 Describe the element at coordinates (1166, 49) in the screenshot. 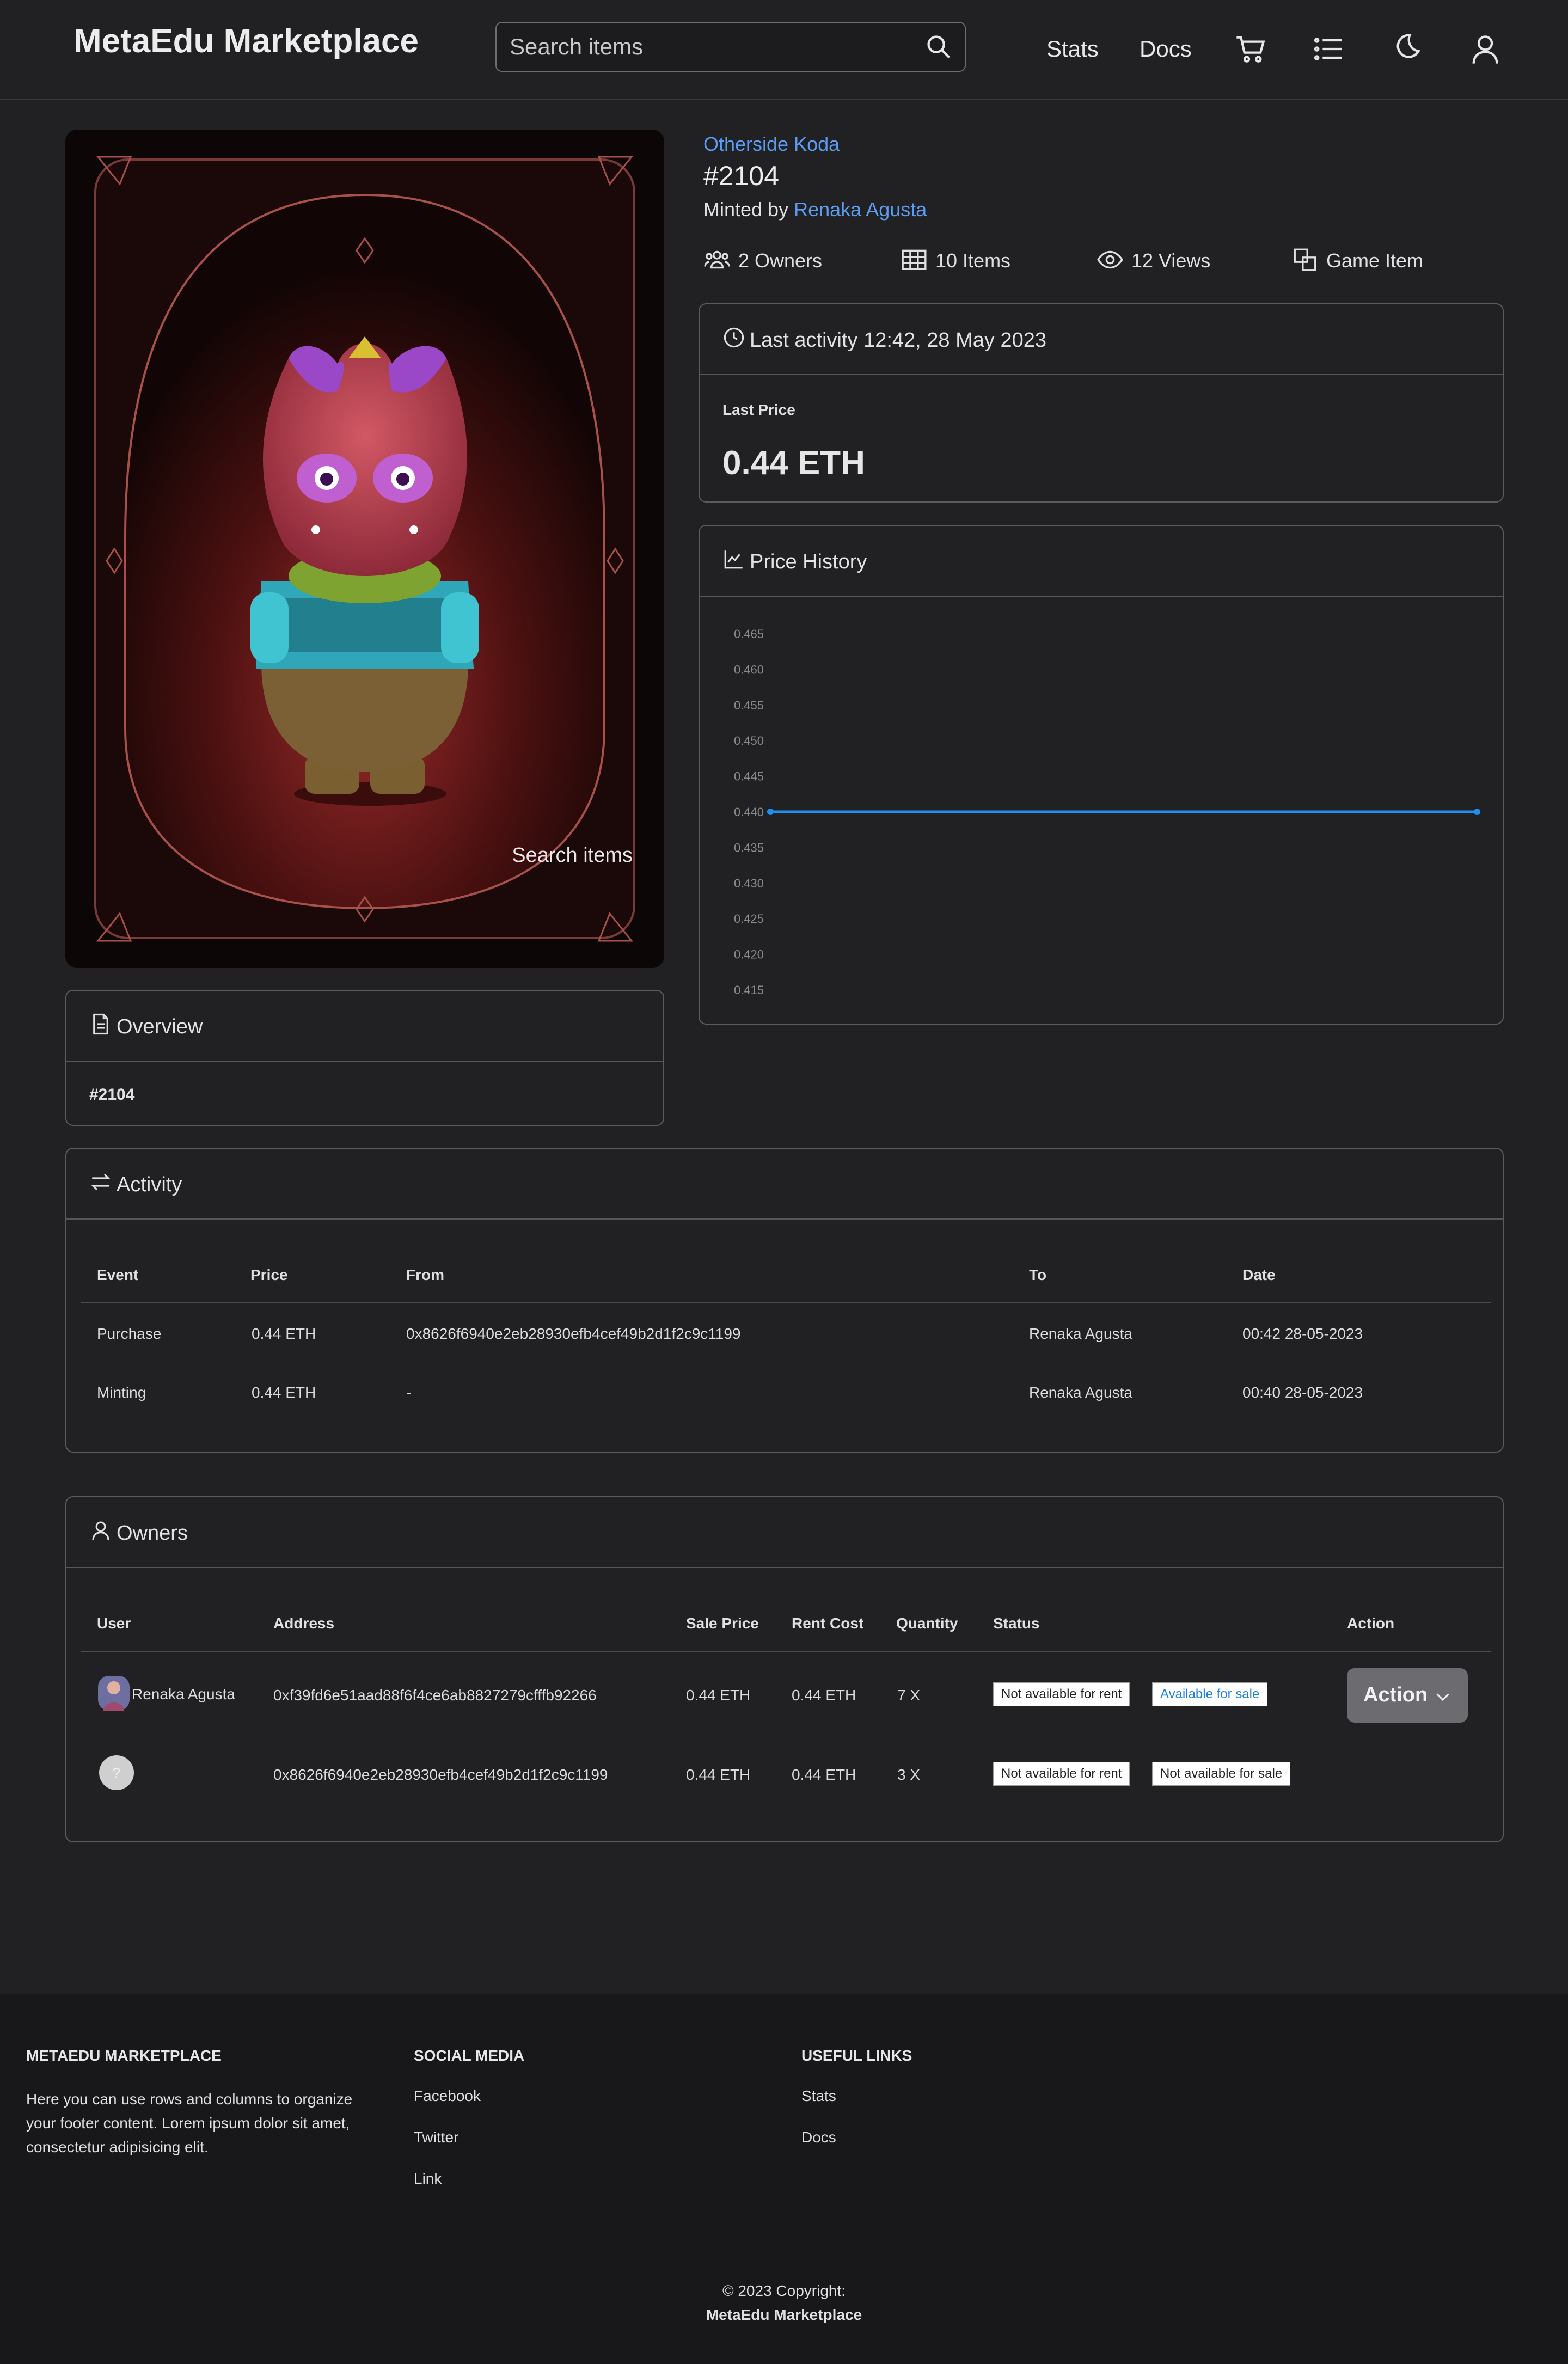

I see `nav-docs-link: Docs` at that location.